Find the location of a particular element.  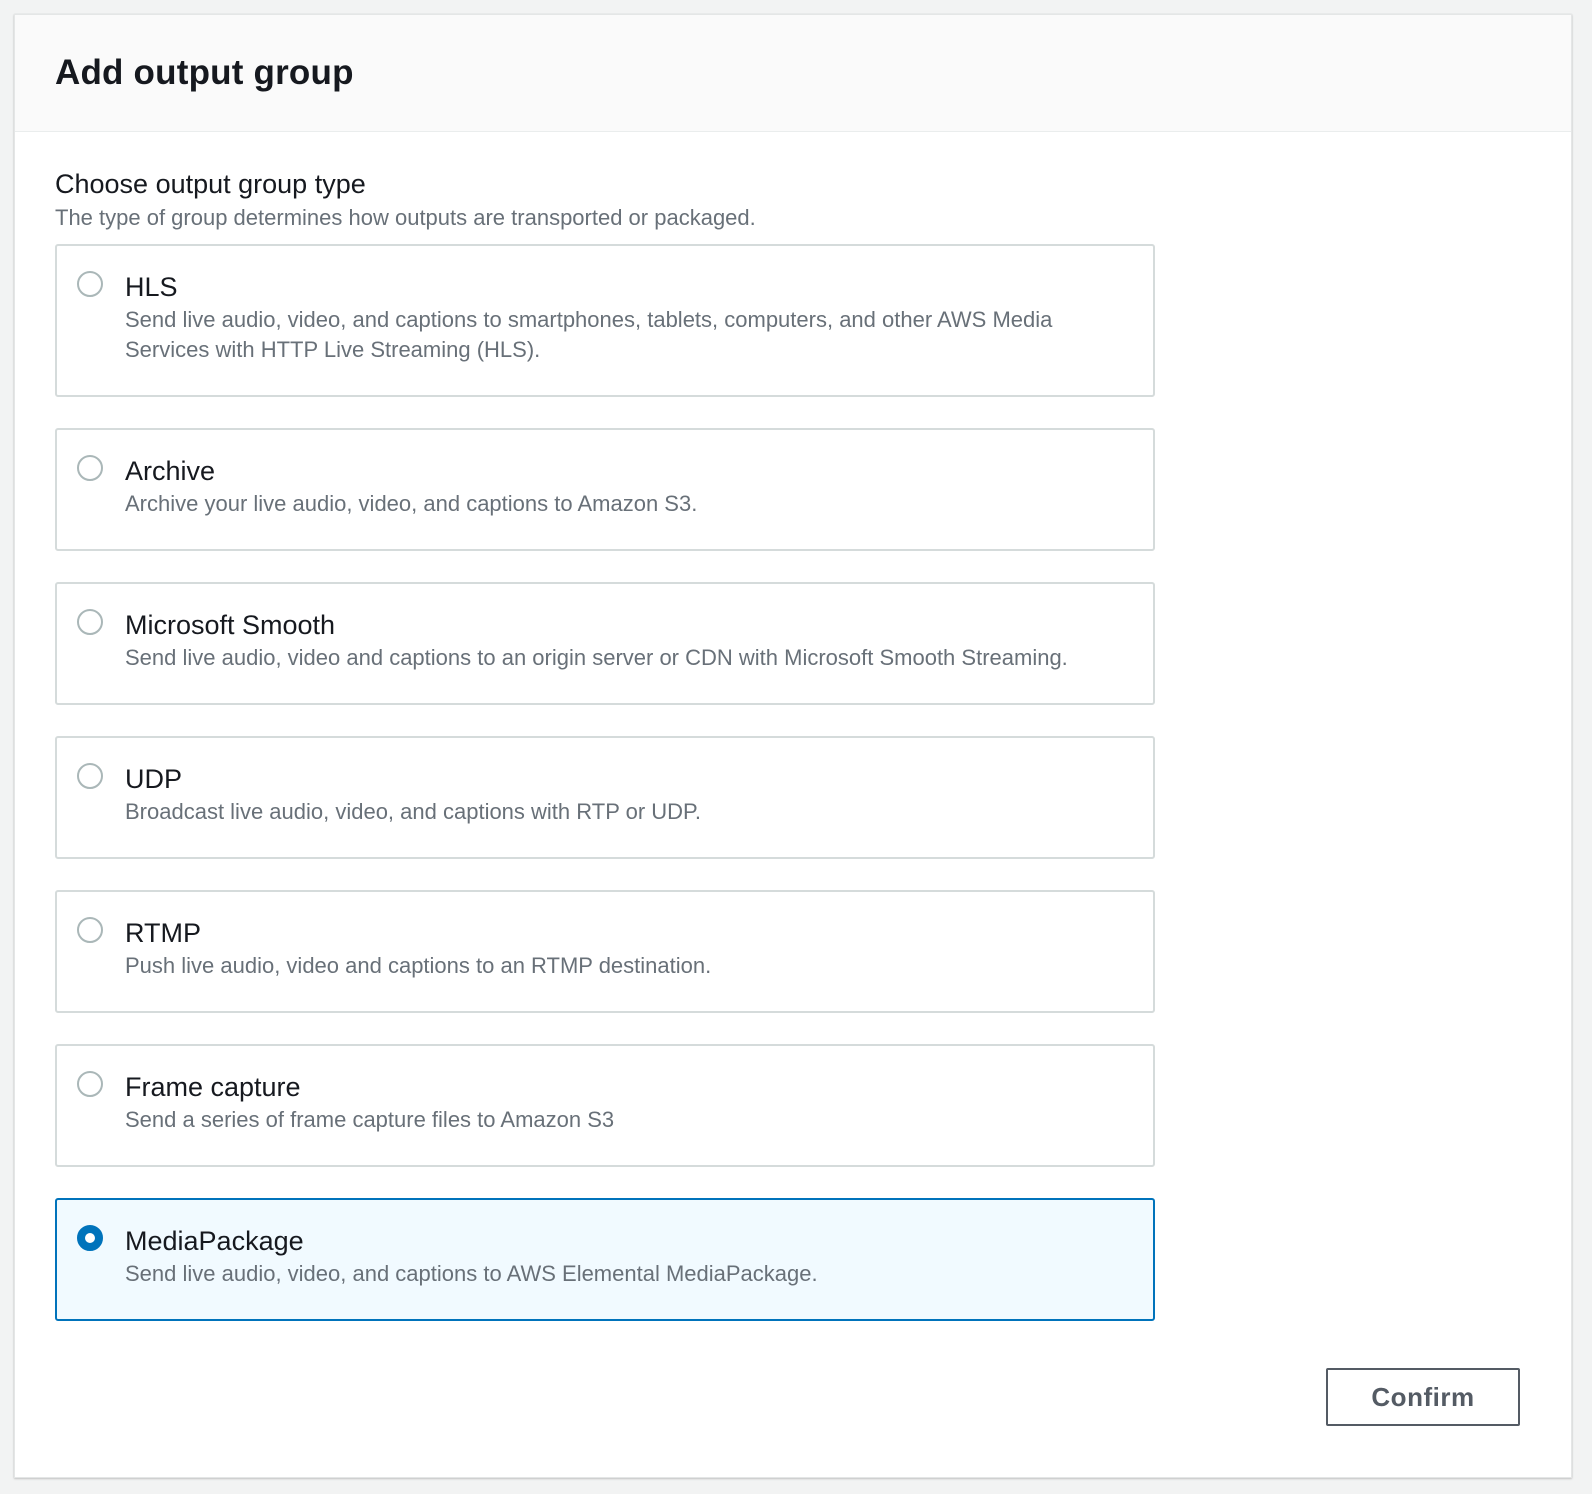

radio-microsoft-smooth is located at coordinates (90, 622).